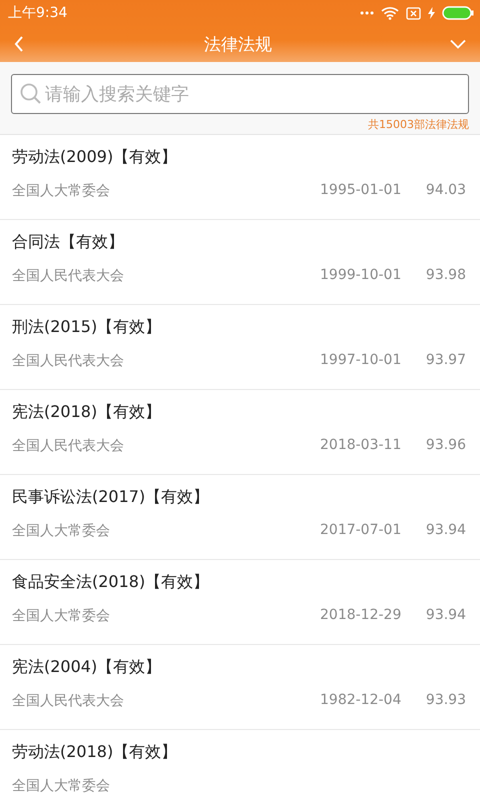 The image size is (480, 800). I want to click on sim-icon, so click(413, 13).